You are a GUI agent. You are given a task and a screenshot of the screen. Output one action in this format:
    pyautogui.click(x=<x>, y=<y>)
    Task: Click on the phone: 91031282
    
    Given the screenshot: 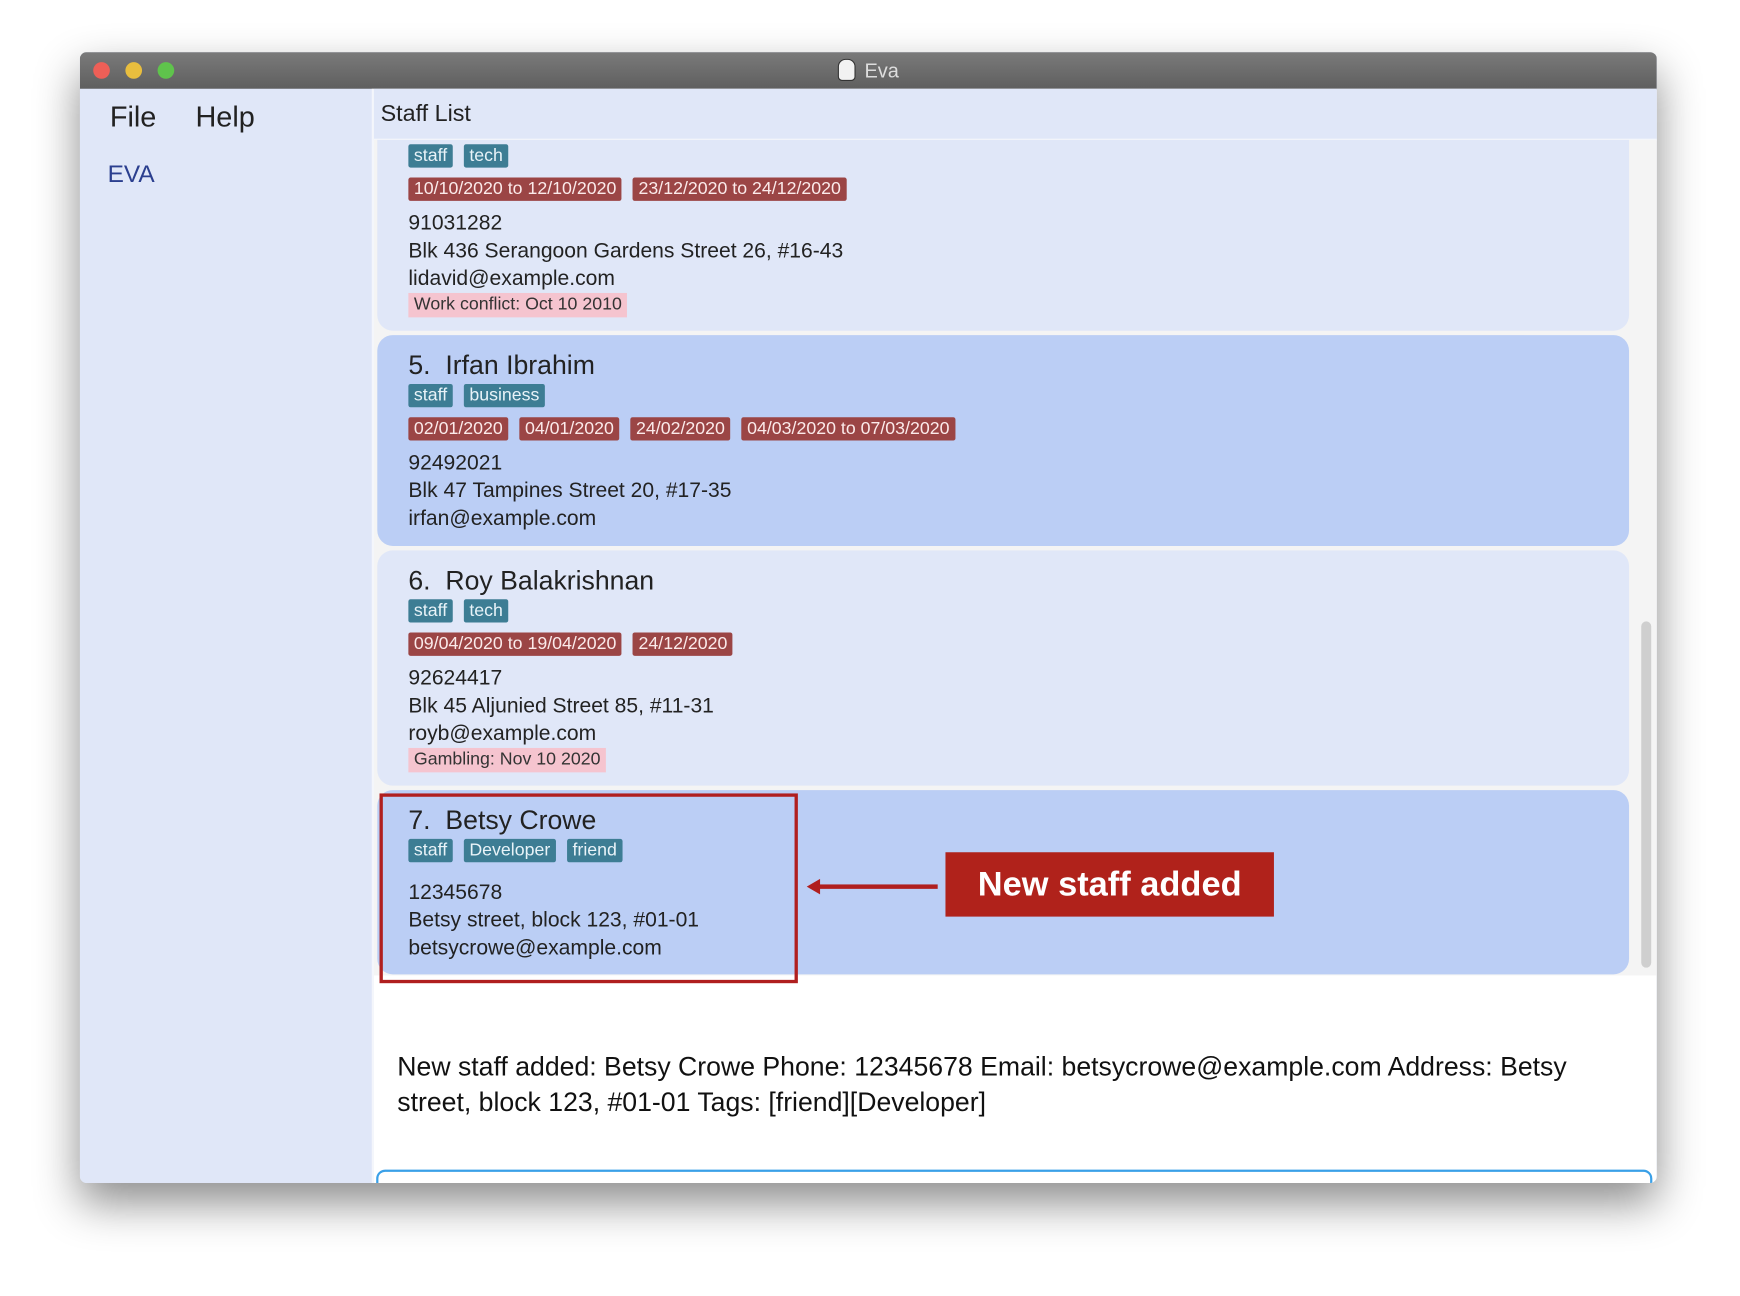 What is the action you would take?
    pyautogui.click(x=455, y=223)
    